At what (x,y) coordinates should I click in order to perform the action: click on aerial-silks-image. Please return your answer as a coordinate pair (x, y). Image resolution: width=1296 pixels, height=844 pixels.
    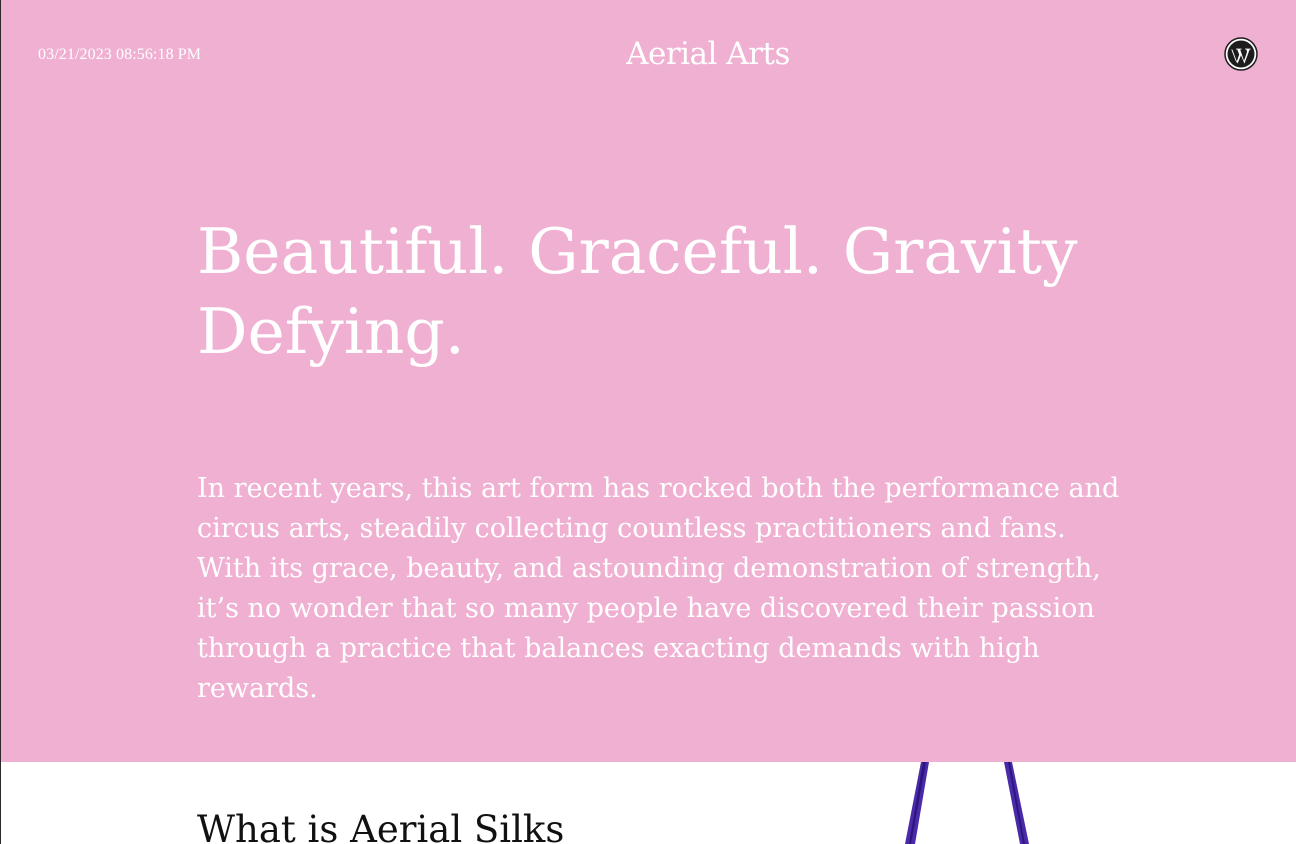
    Looking at the image, I should click on (967, 803).